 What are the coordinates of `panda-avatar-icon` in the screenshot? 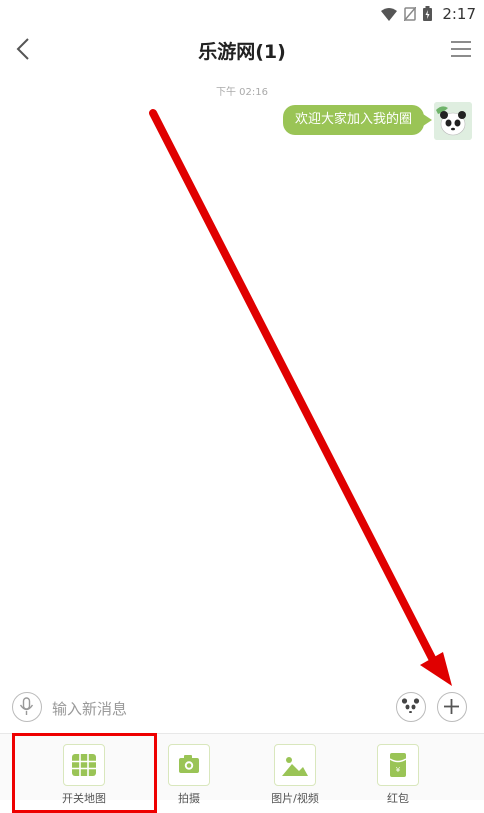 It's located at (453, 121).